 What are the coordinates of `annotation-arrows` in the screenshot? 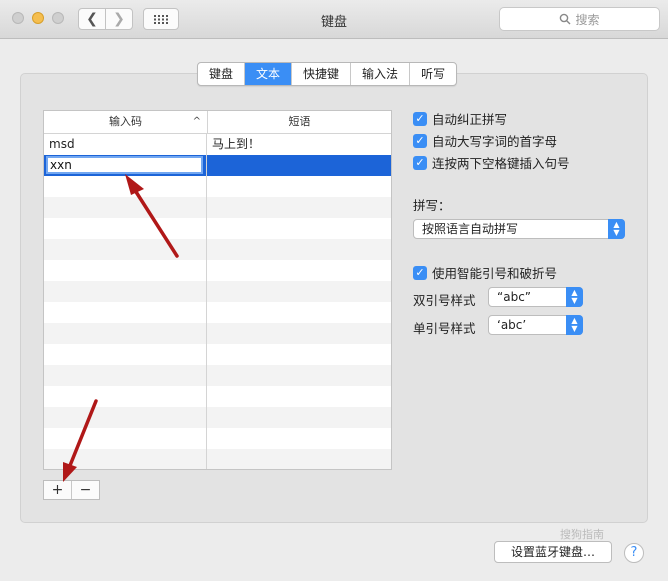 It's located at (121, 328).